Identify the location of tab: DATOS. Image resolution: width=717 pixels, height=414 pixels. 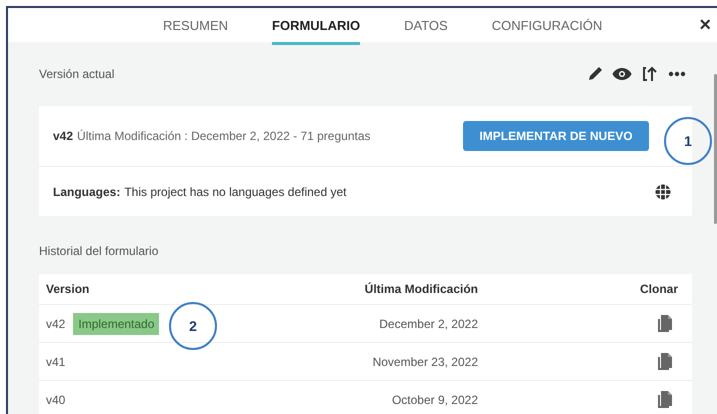
(426, 26).